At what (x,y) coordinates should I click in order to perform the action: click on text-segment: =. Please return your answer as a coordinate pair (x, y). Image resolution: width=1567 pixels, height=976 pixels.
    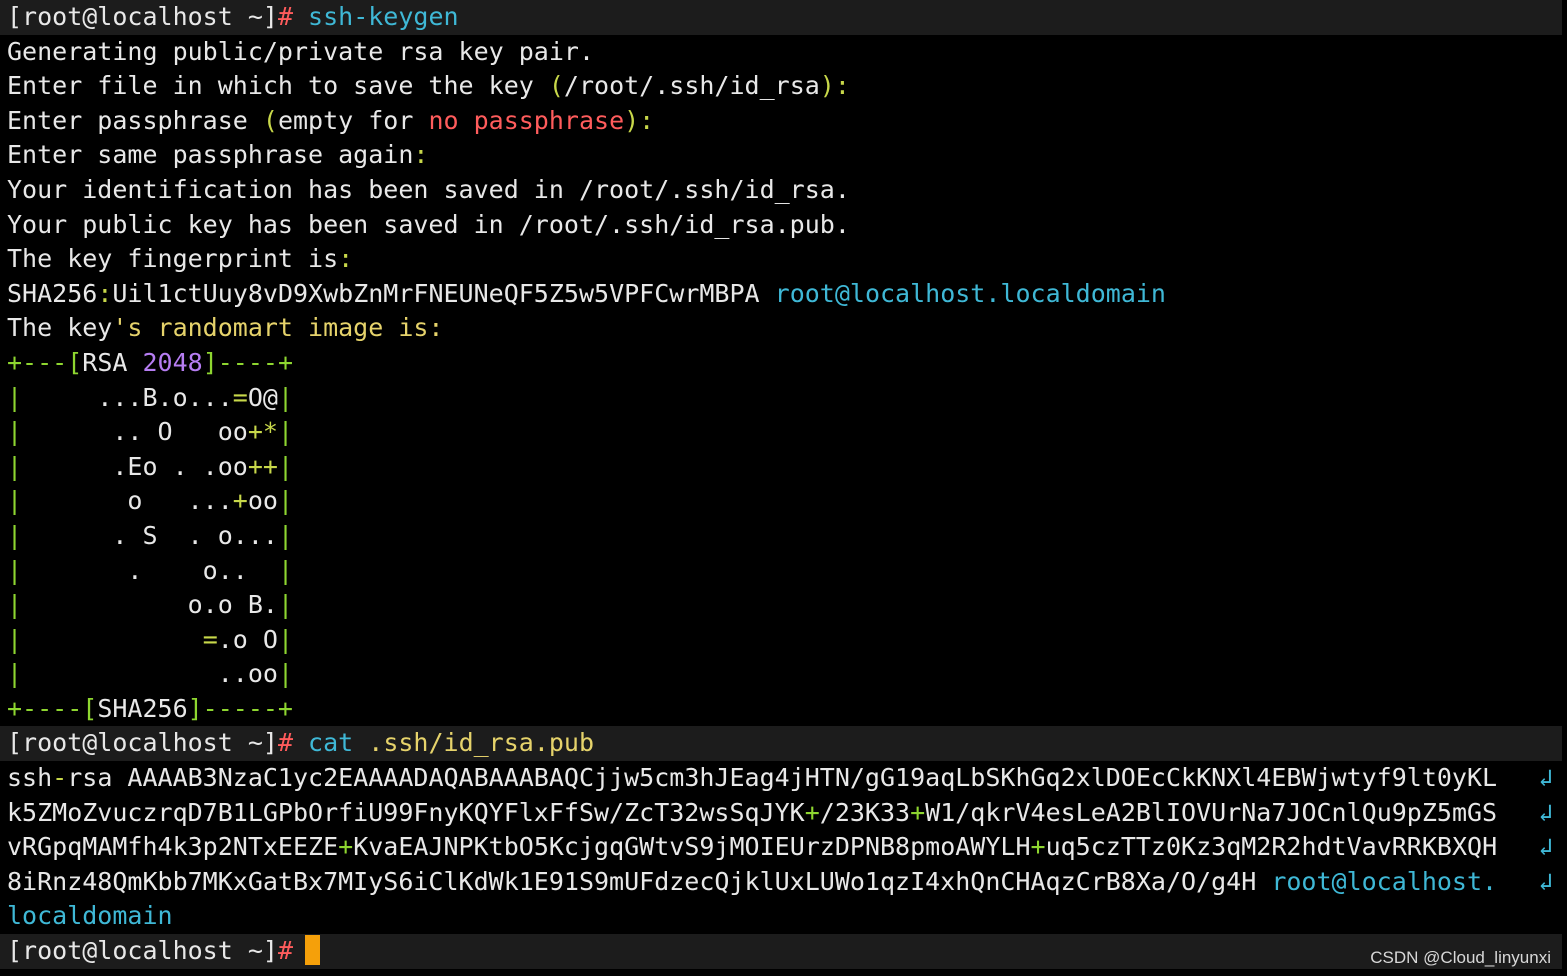
    Looking at the image, I should click on (210, 639).